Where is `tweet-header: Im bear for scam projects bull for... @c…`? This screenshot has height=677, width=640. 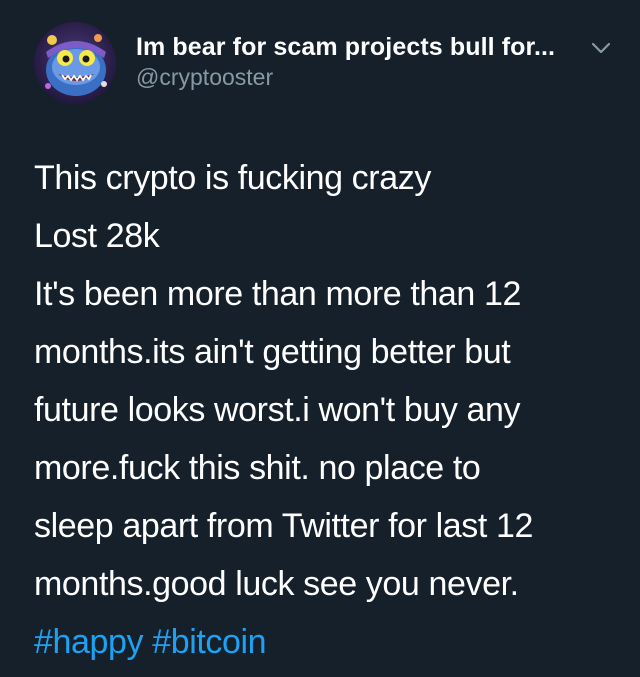
tweet-header: Im bear for scam projects bull for... @c… is located at coordinates (329, 65).